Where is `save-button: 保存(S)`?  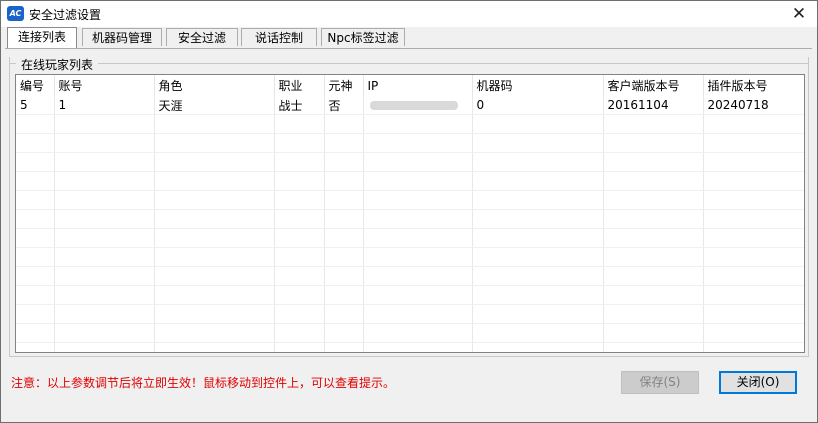 save-button: 保存(S) is located at coordinates (660, 382).